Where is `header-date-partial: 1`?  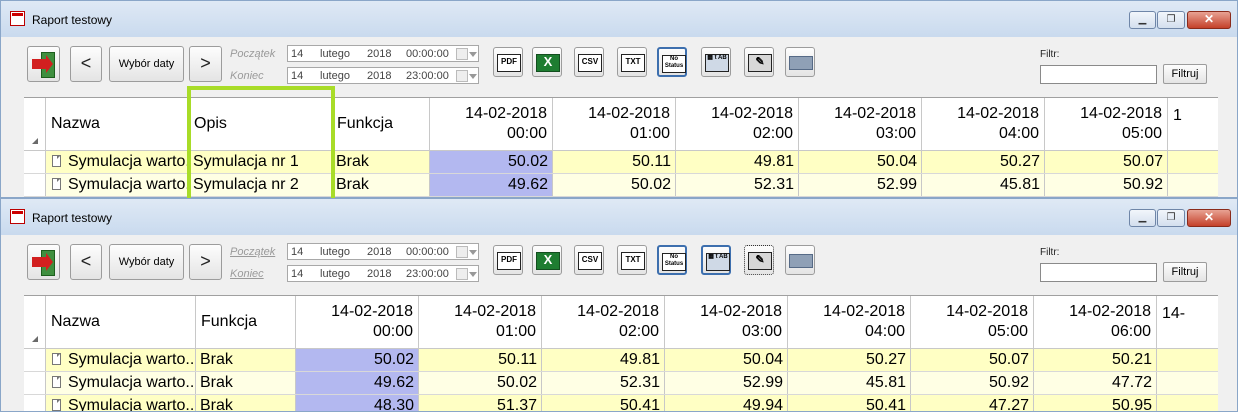 header-date-partial: 1 is located at coordinates (1193, 124).